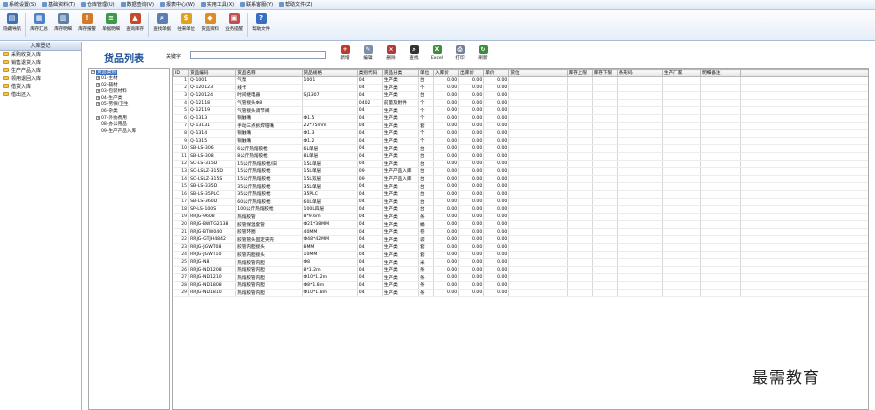 This screenshot has height=410, width=875. Describe the element at coordinates (12, 25) in the screenshot. I see `toolbar-button: ▤ 隐藏导航` at that location.